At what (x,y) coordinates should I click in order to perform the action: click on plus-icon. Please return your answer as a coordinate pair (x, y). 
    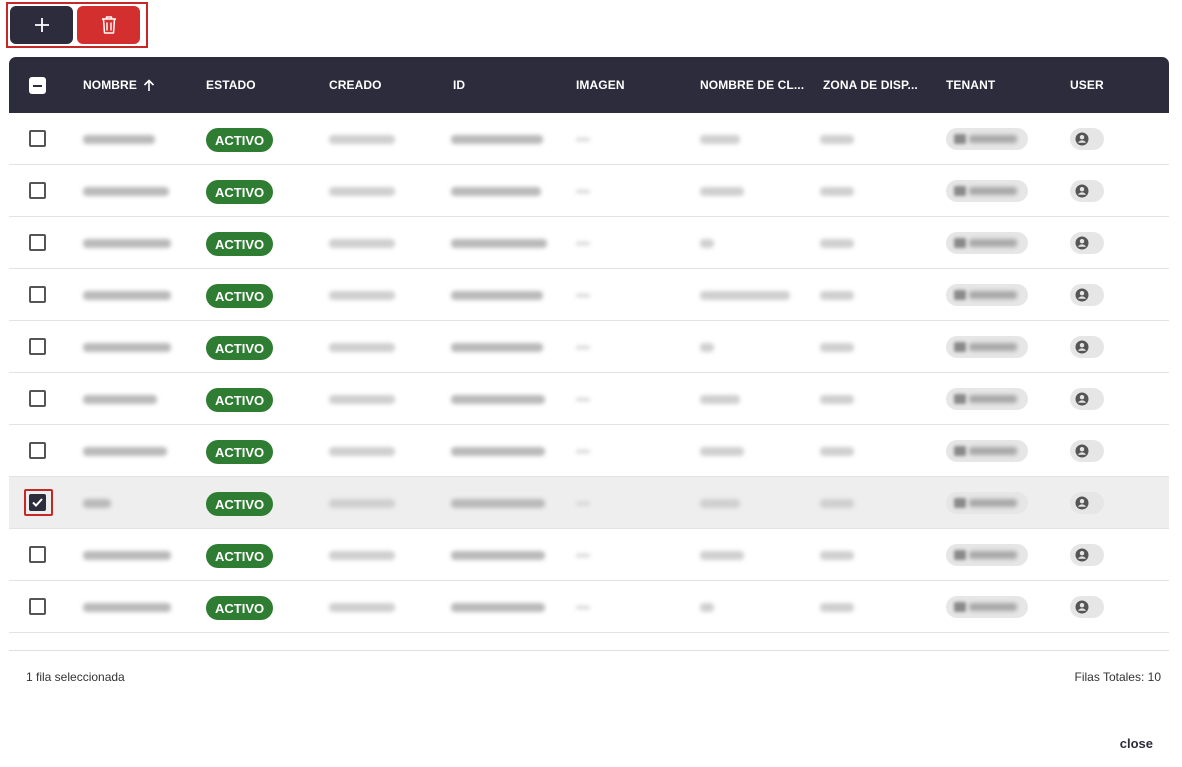
    Looking at the image, I should click on (41, 25).